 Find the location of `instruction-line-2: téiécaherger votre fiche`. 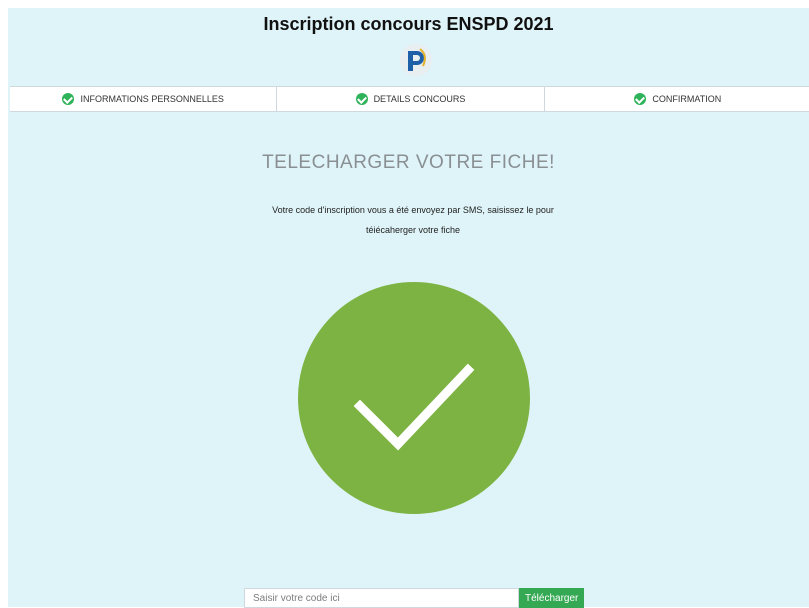

instruction-line-2: téiécaherger votre fiche is located at coordinates (413, 230).